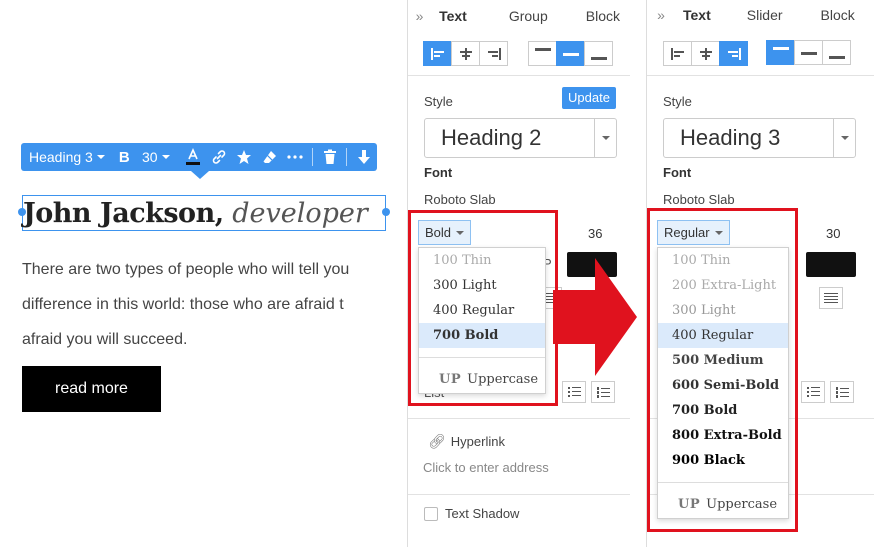 The image size is (874, 547). What do you see at coordinates (437, 441) in the screenshot?
I see `link-icon: 🔗︎` at bounding box center [437, 441].